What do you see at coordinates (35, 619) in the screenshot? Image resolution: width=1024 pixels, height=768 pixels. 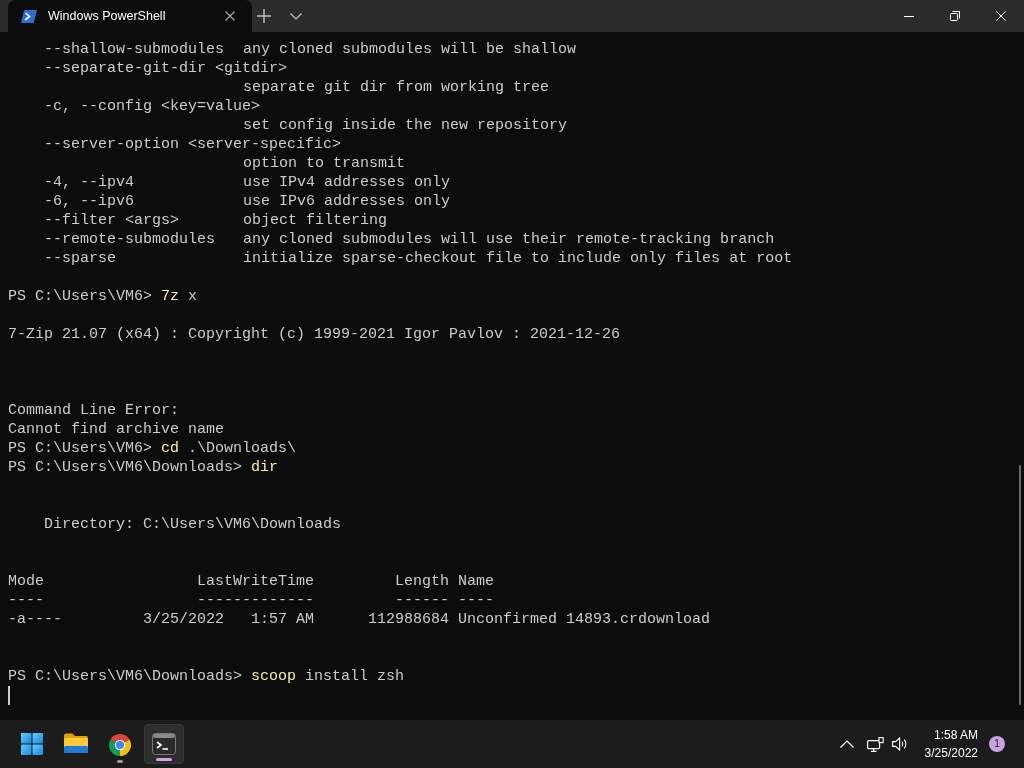 I see `file-mode: -a----` at bounding box center [35, 619].